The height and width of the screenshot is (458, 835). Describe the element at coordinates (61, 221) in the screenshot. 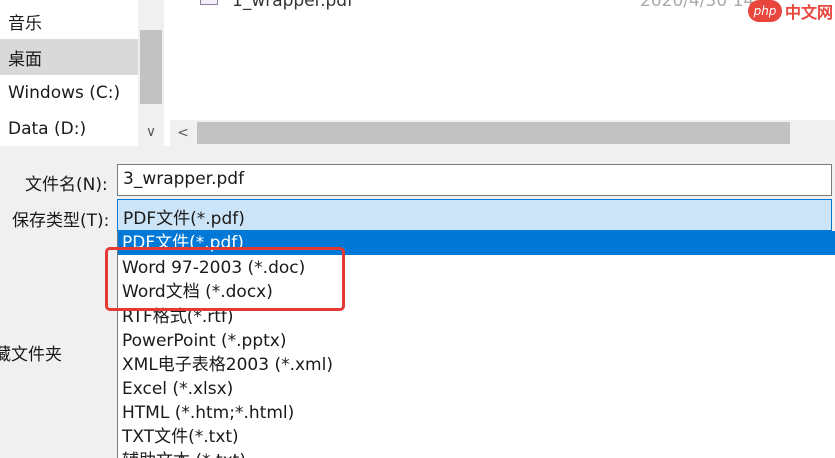

I see `filetype-label: 保存类型(T):` at that location.